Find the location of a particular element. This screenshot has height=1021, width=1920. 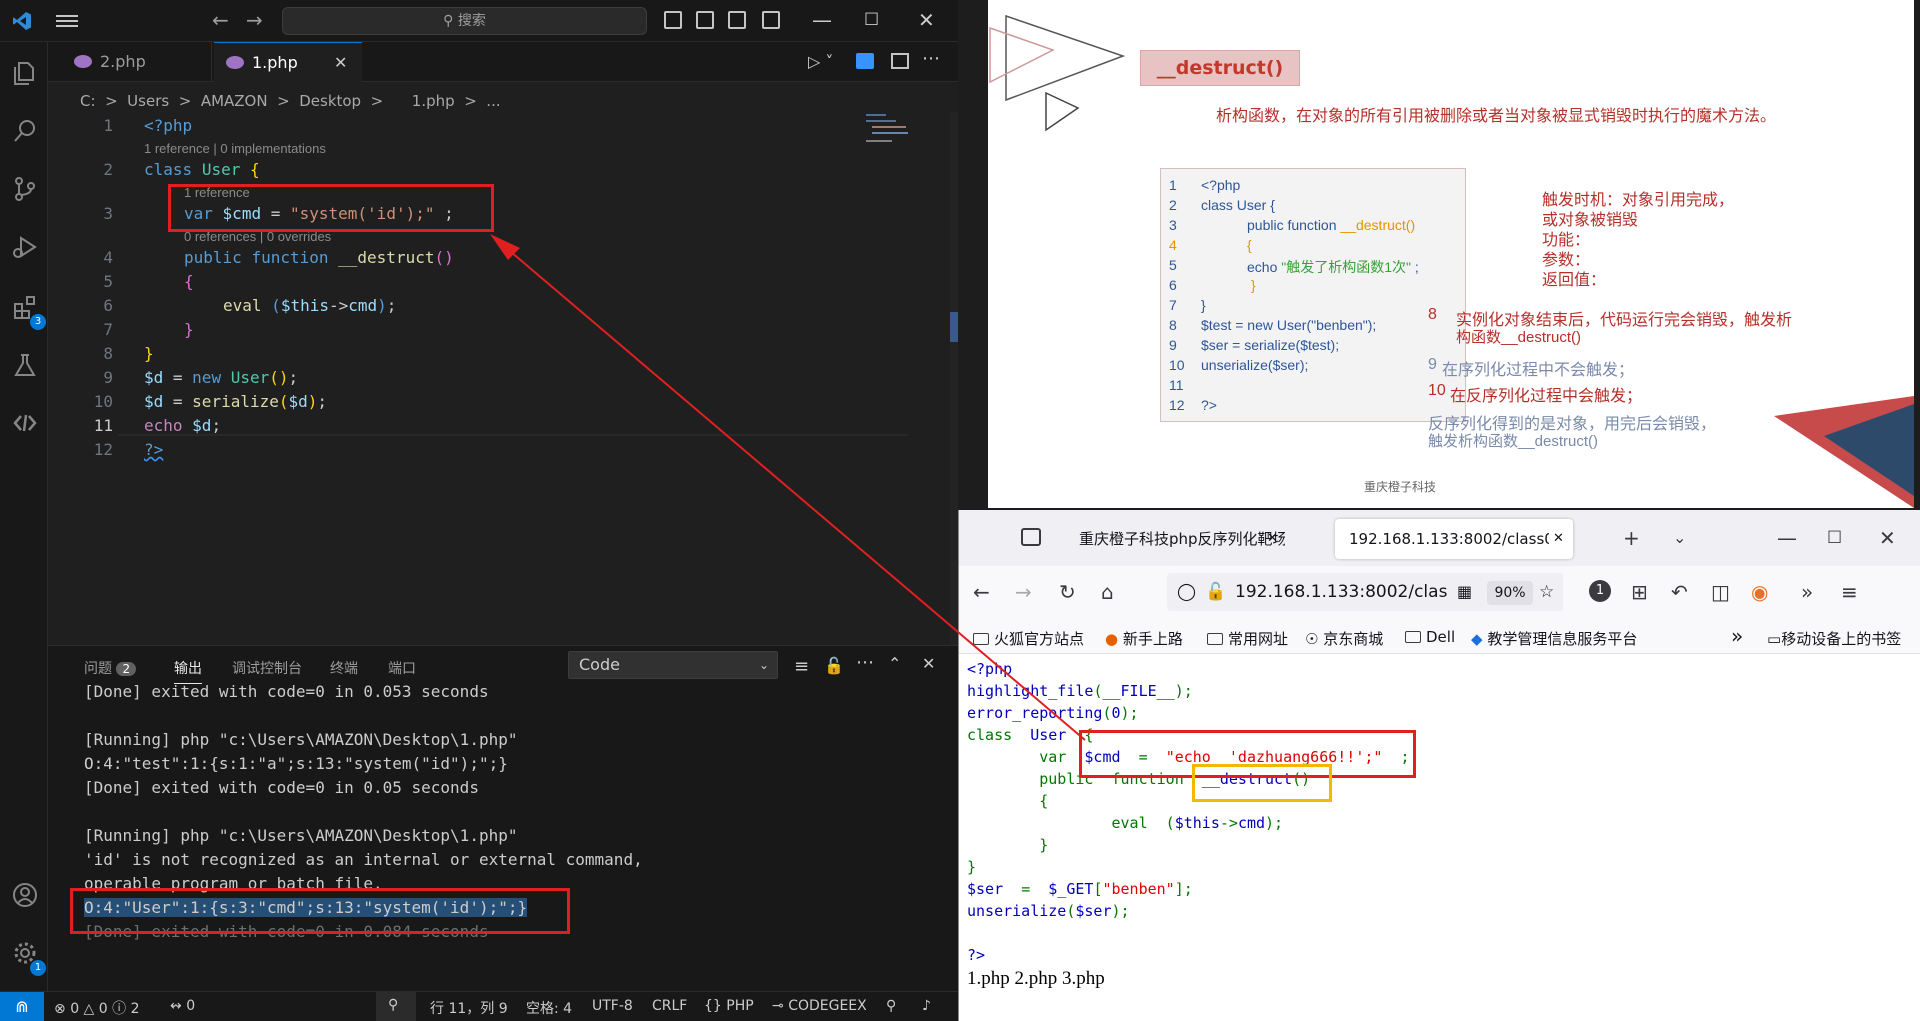

qr-code-icon: ▦ is located at coordinates (1464, 592).